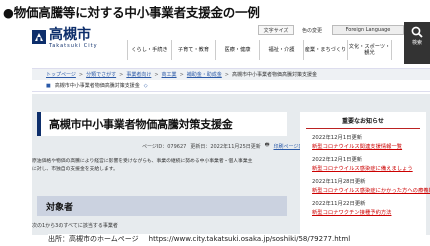 The height and width of the screenshot is (246, 430). I want to click on gnav-item-industry: 産業・まちづくり, so click(326, 50).